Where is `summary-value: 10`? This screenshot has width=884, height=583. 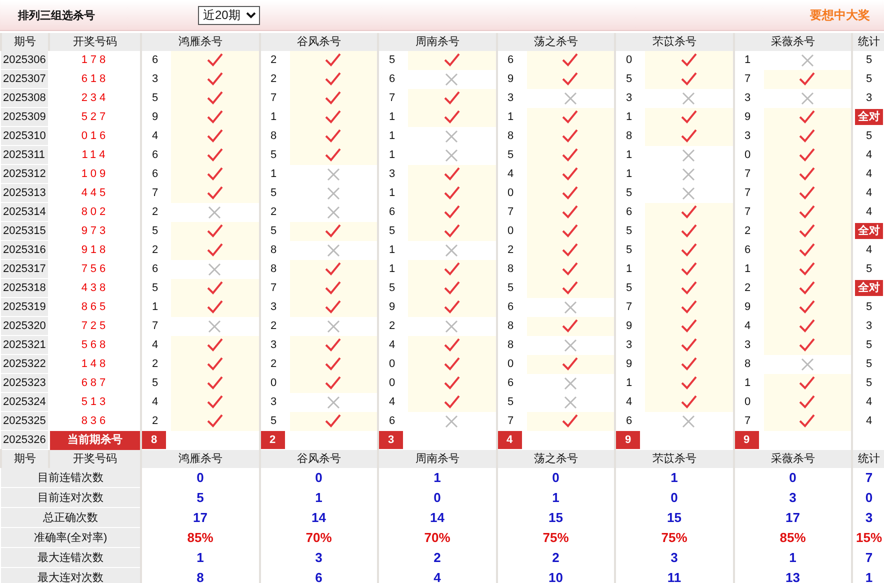 summary-value: 10 is located at coordinates (555, 575).